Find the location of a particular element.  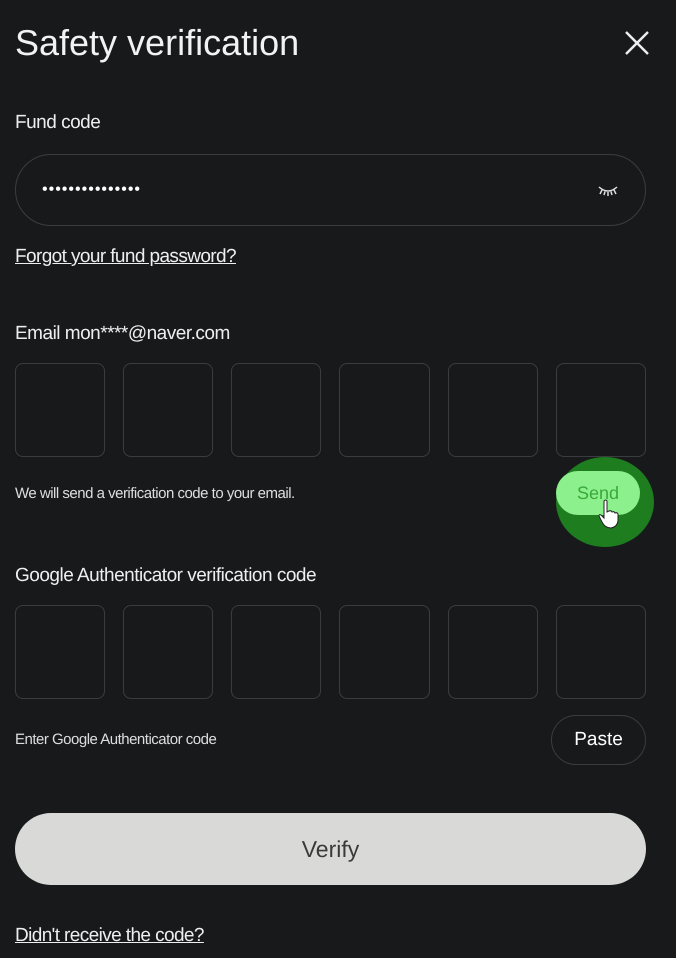

field-label: Google Authenticator verification code is located at coordinates (166, 576).